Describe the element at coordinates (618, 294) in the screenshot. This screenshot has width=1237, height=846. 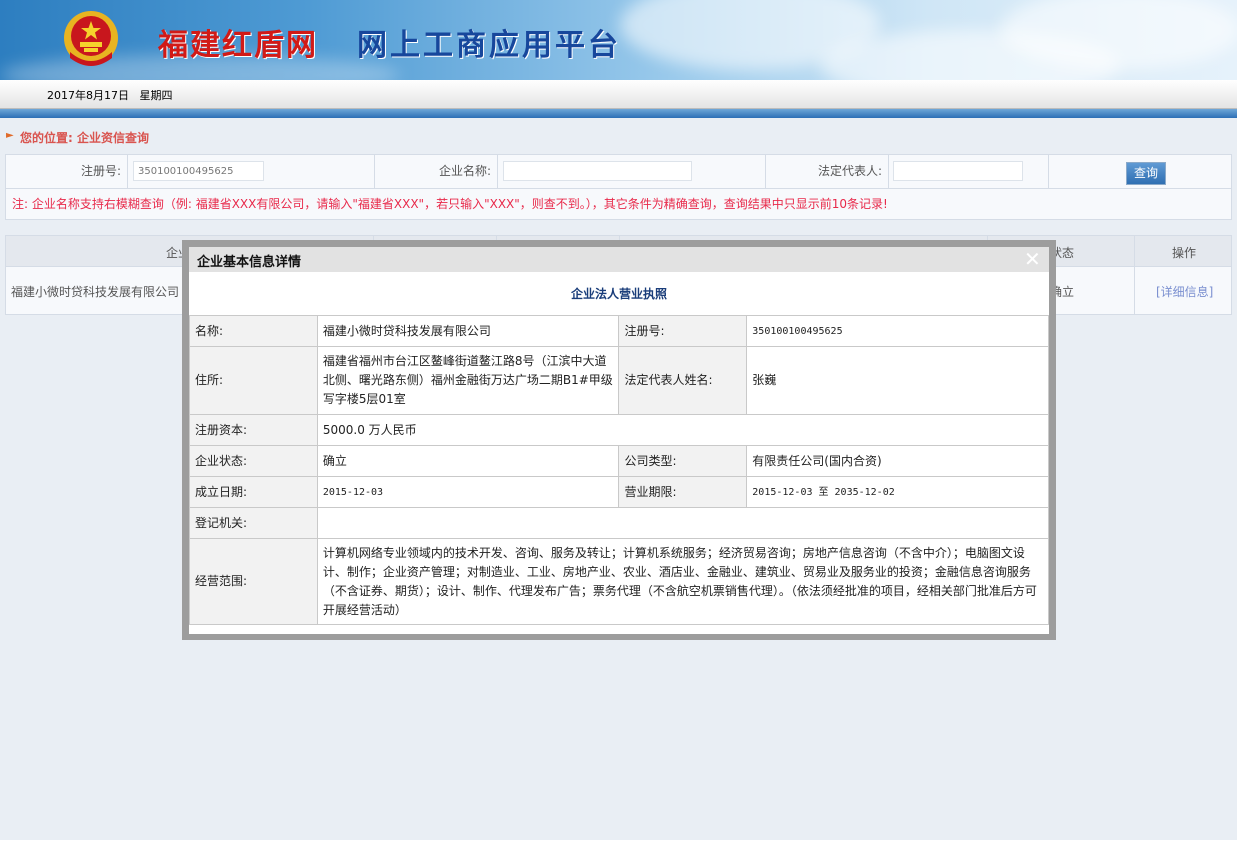
I see `license-title: 企业法人营业执照` at that location.